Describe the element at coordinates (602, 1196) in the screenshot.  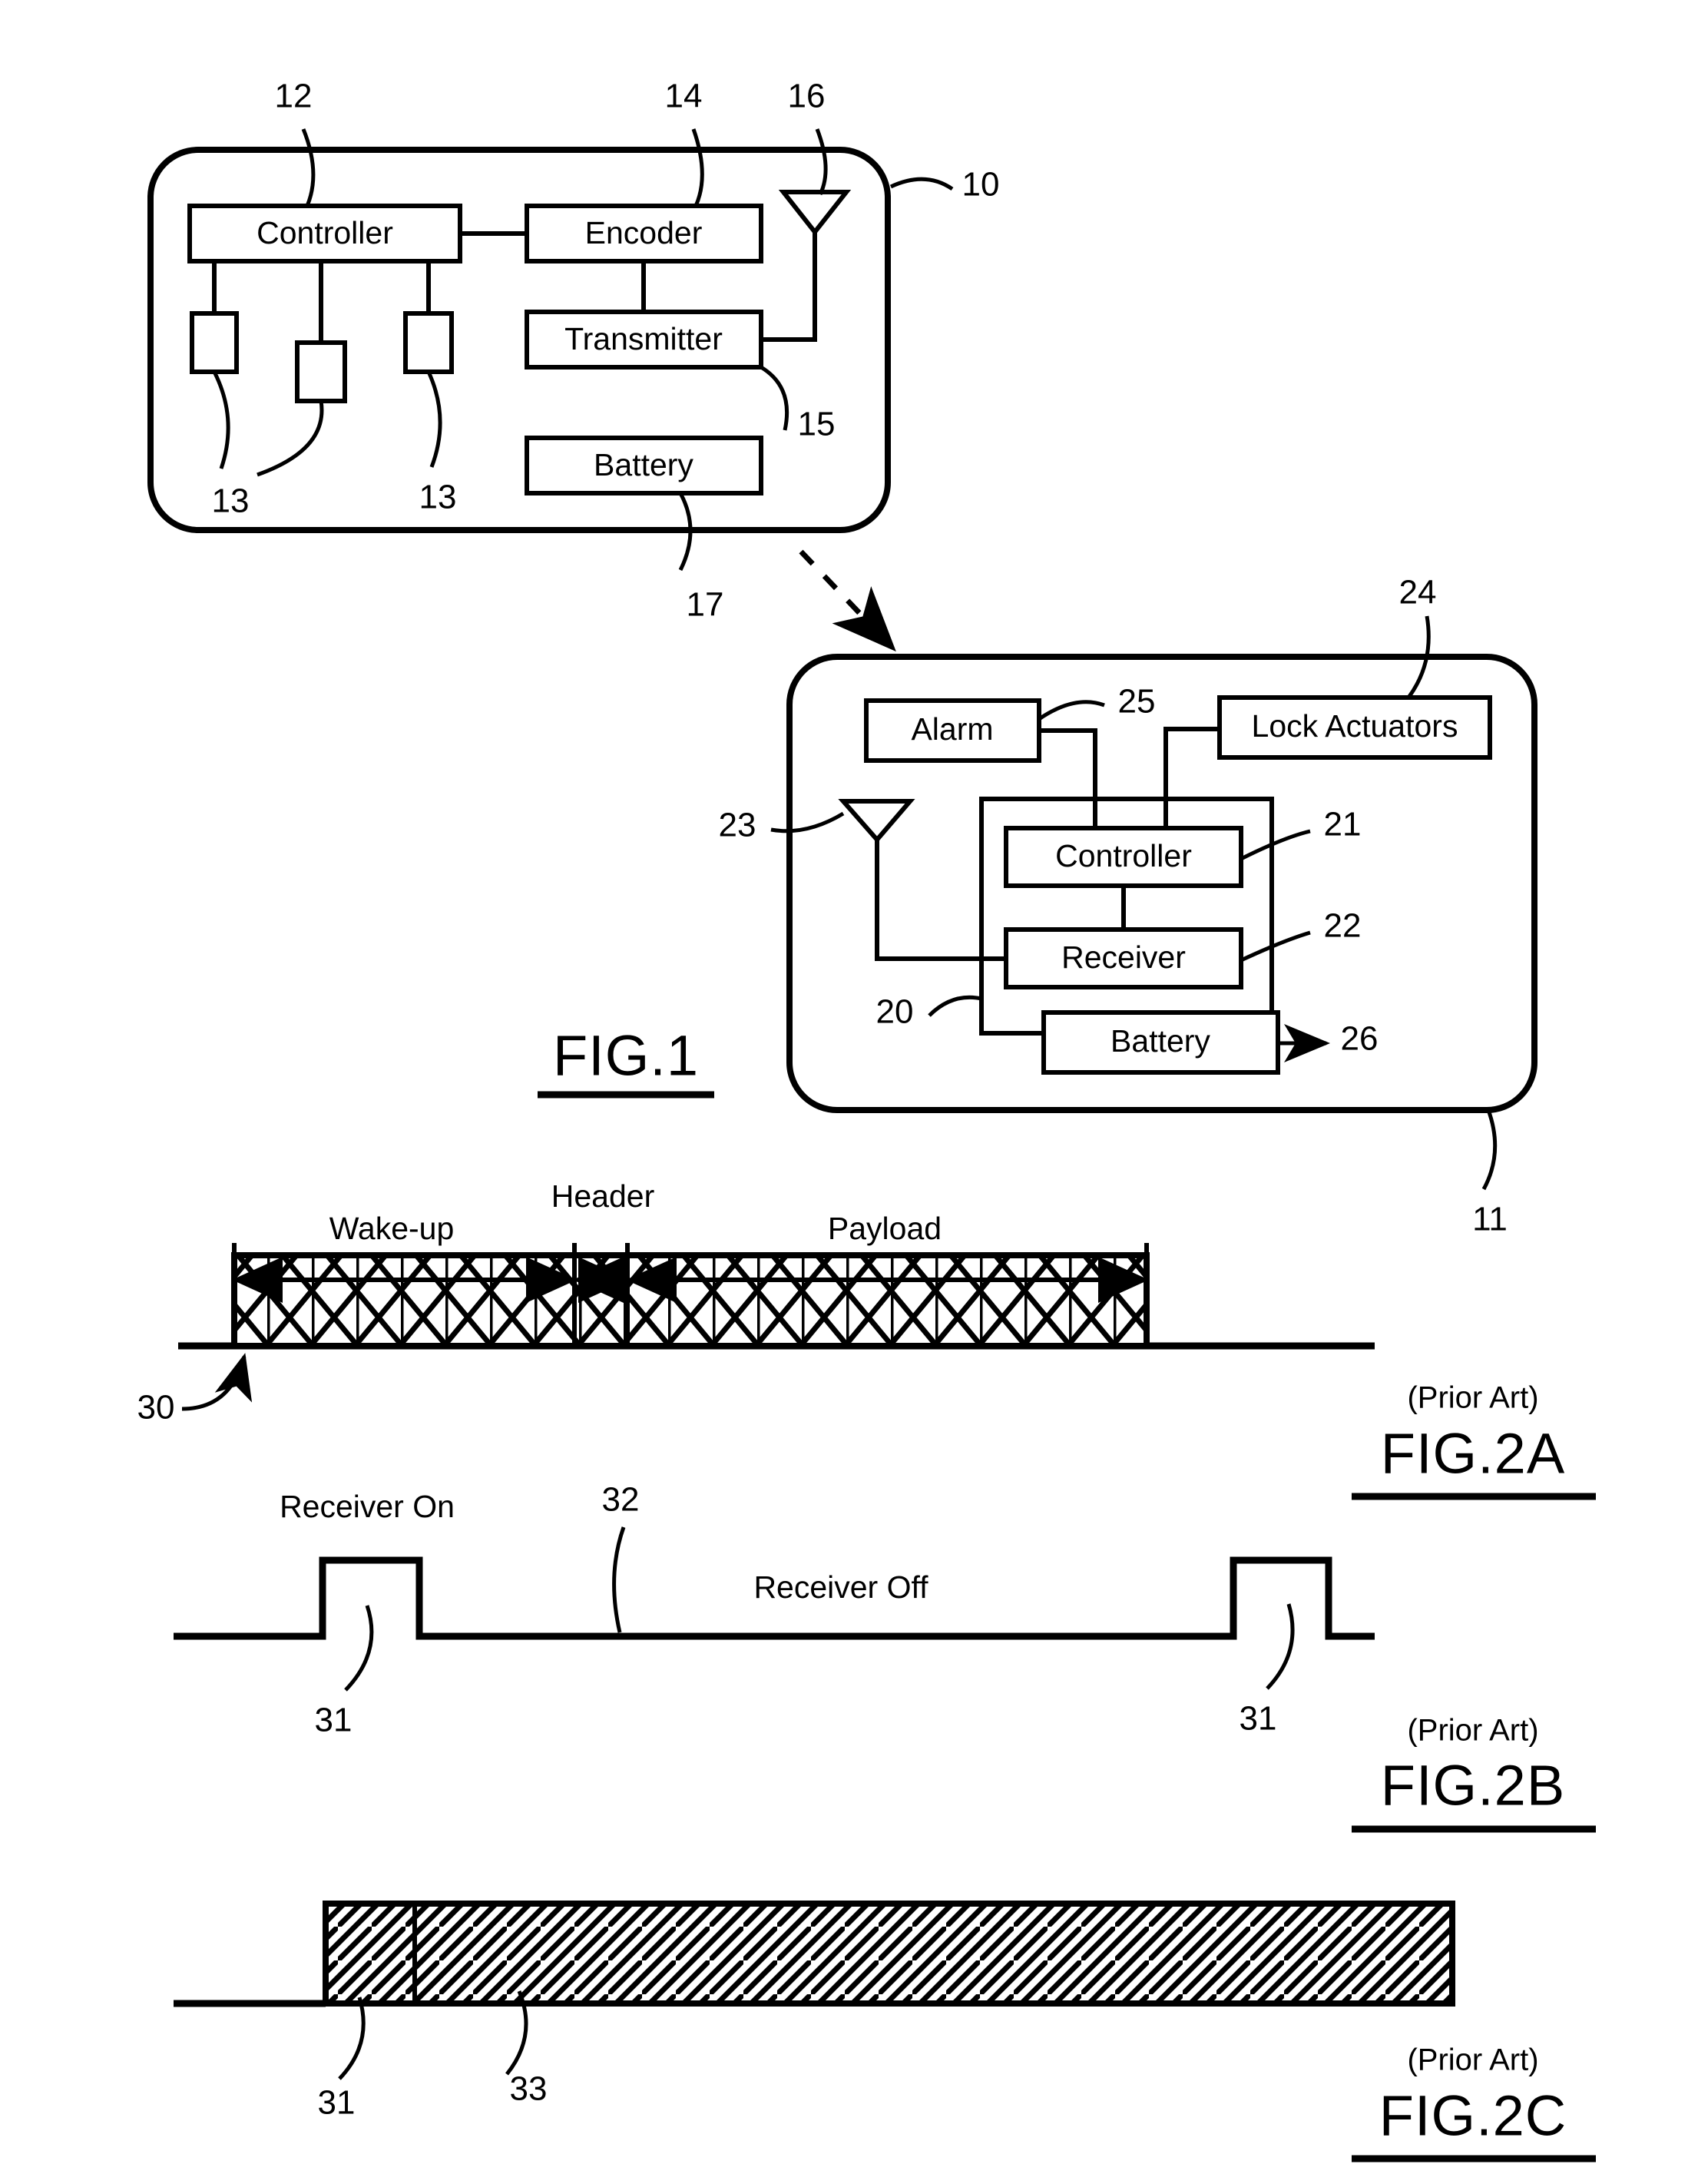
I see `fig2a-label-header: Header` at that location.